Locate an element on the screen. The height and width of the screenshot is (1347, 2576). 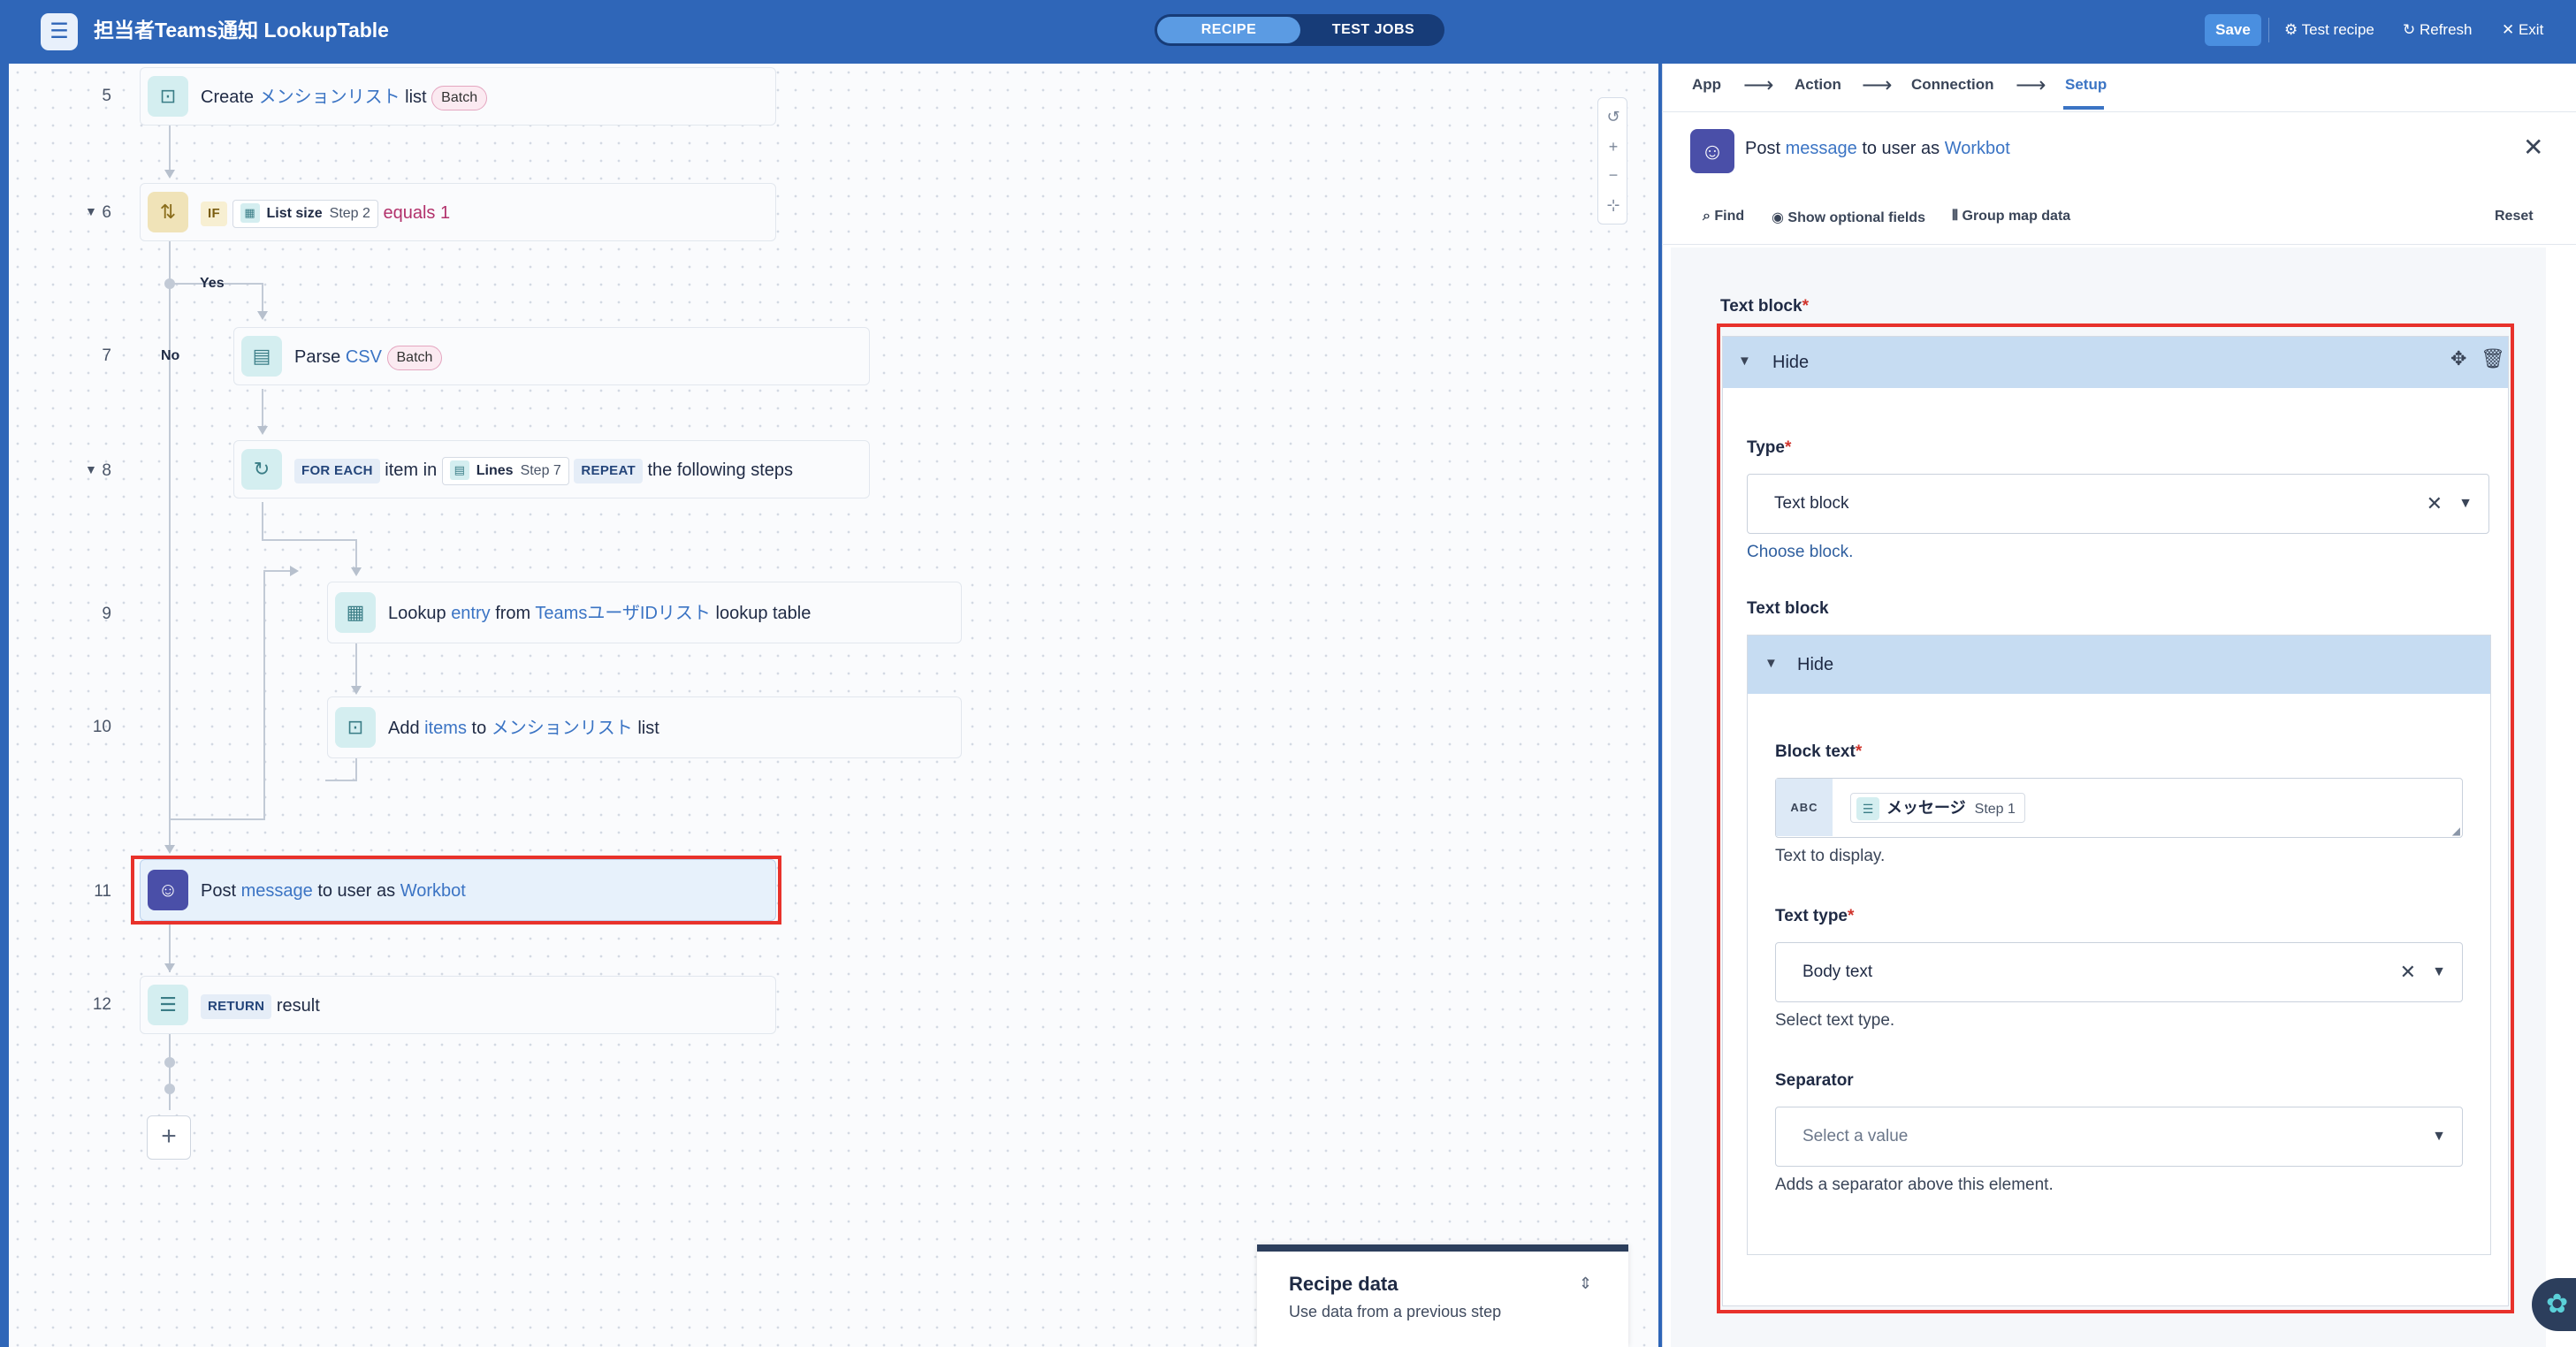
recipe-title: 担当者Teams通知 LookupTable is located at coordinates (241, 30).